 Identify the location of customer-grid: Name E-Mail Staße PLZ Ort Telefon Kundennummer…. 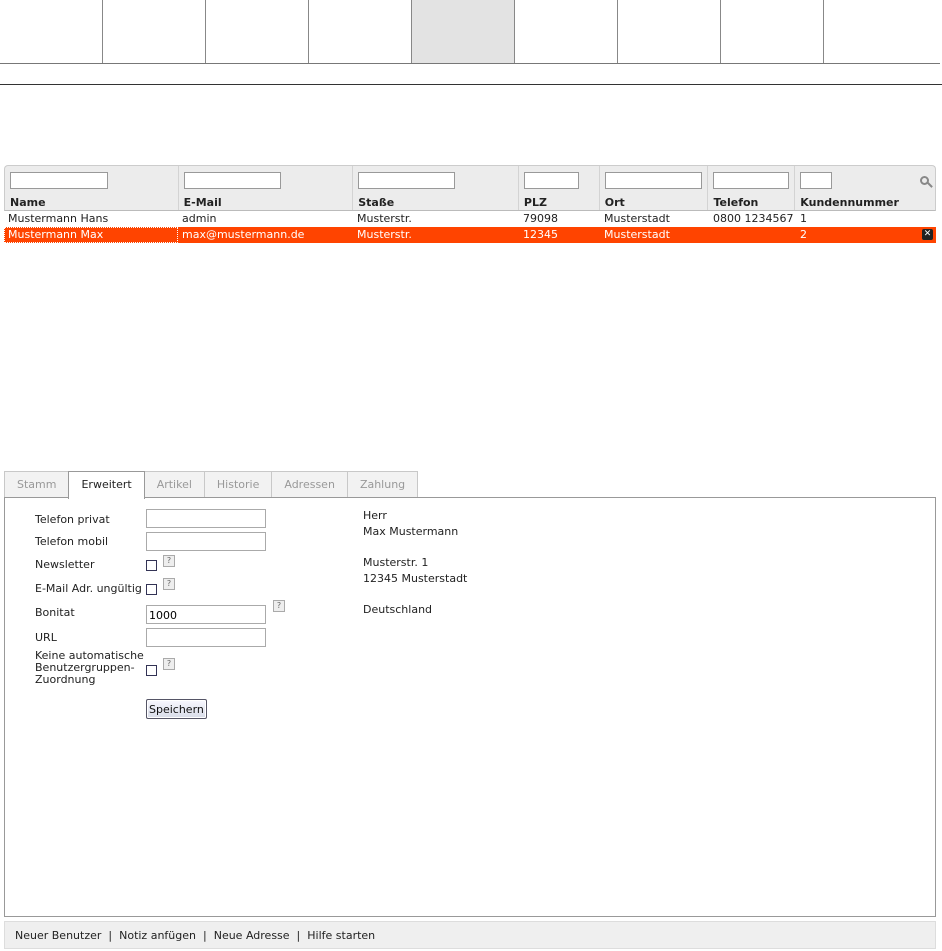
(470, 204).